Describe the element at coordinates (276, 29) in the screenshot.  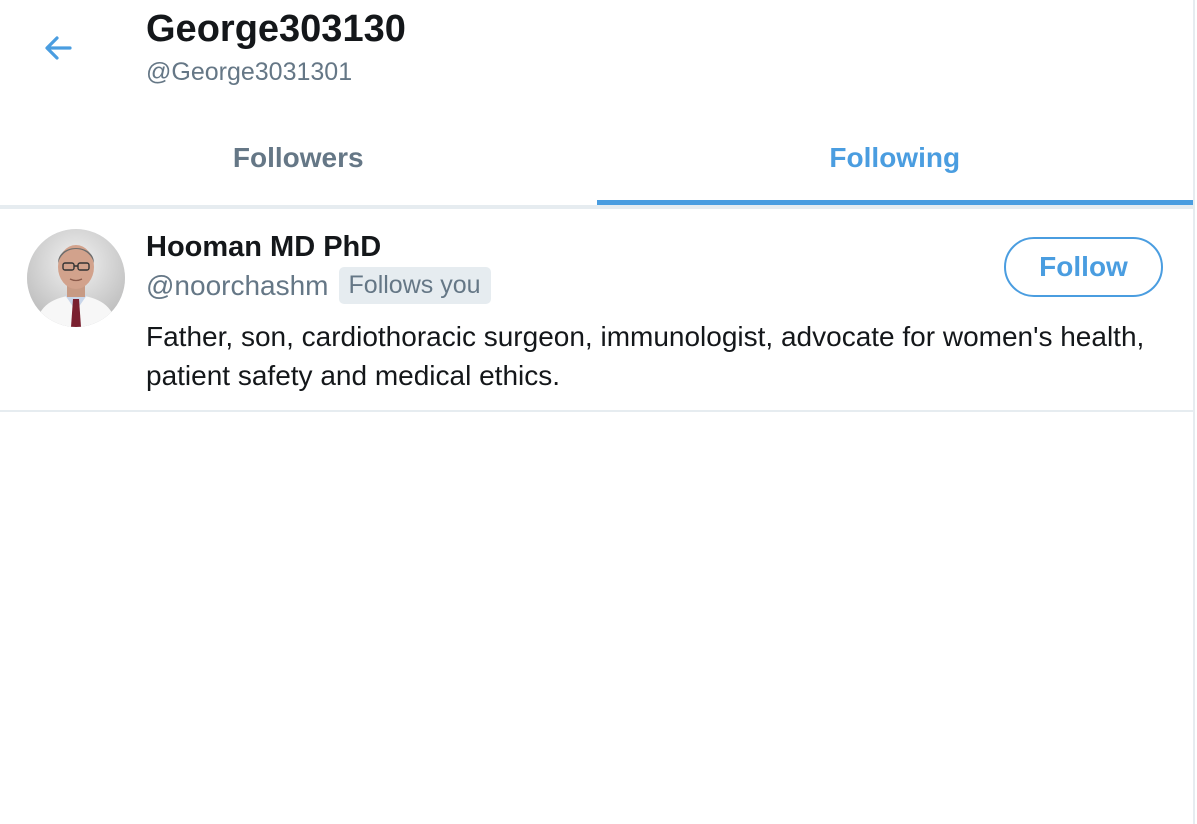
I see `page-title: George303130` at that location.